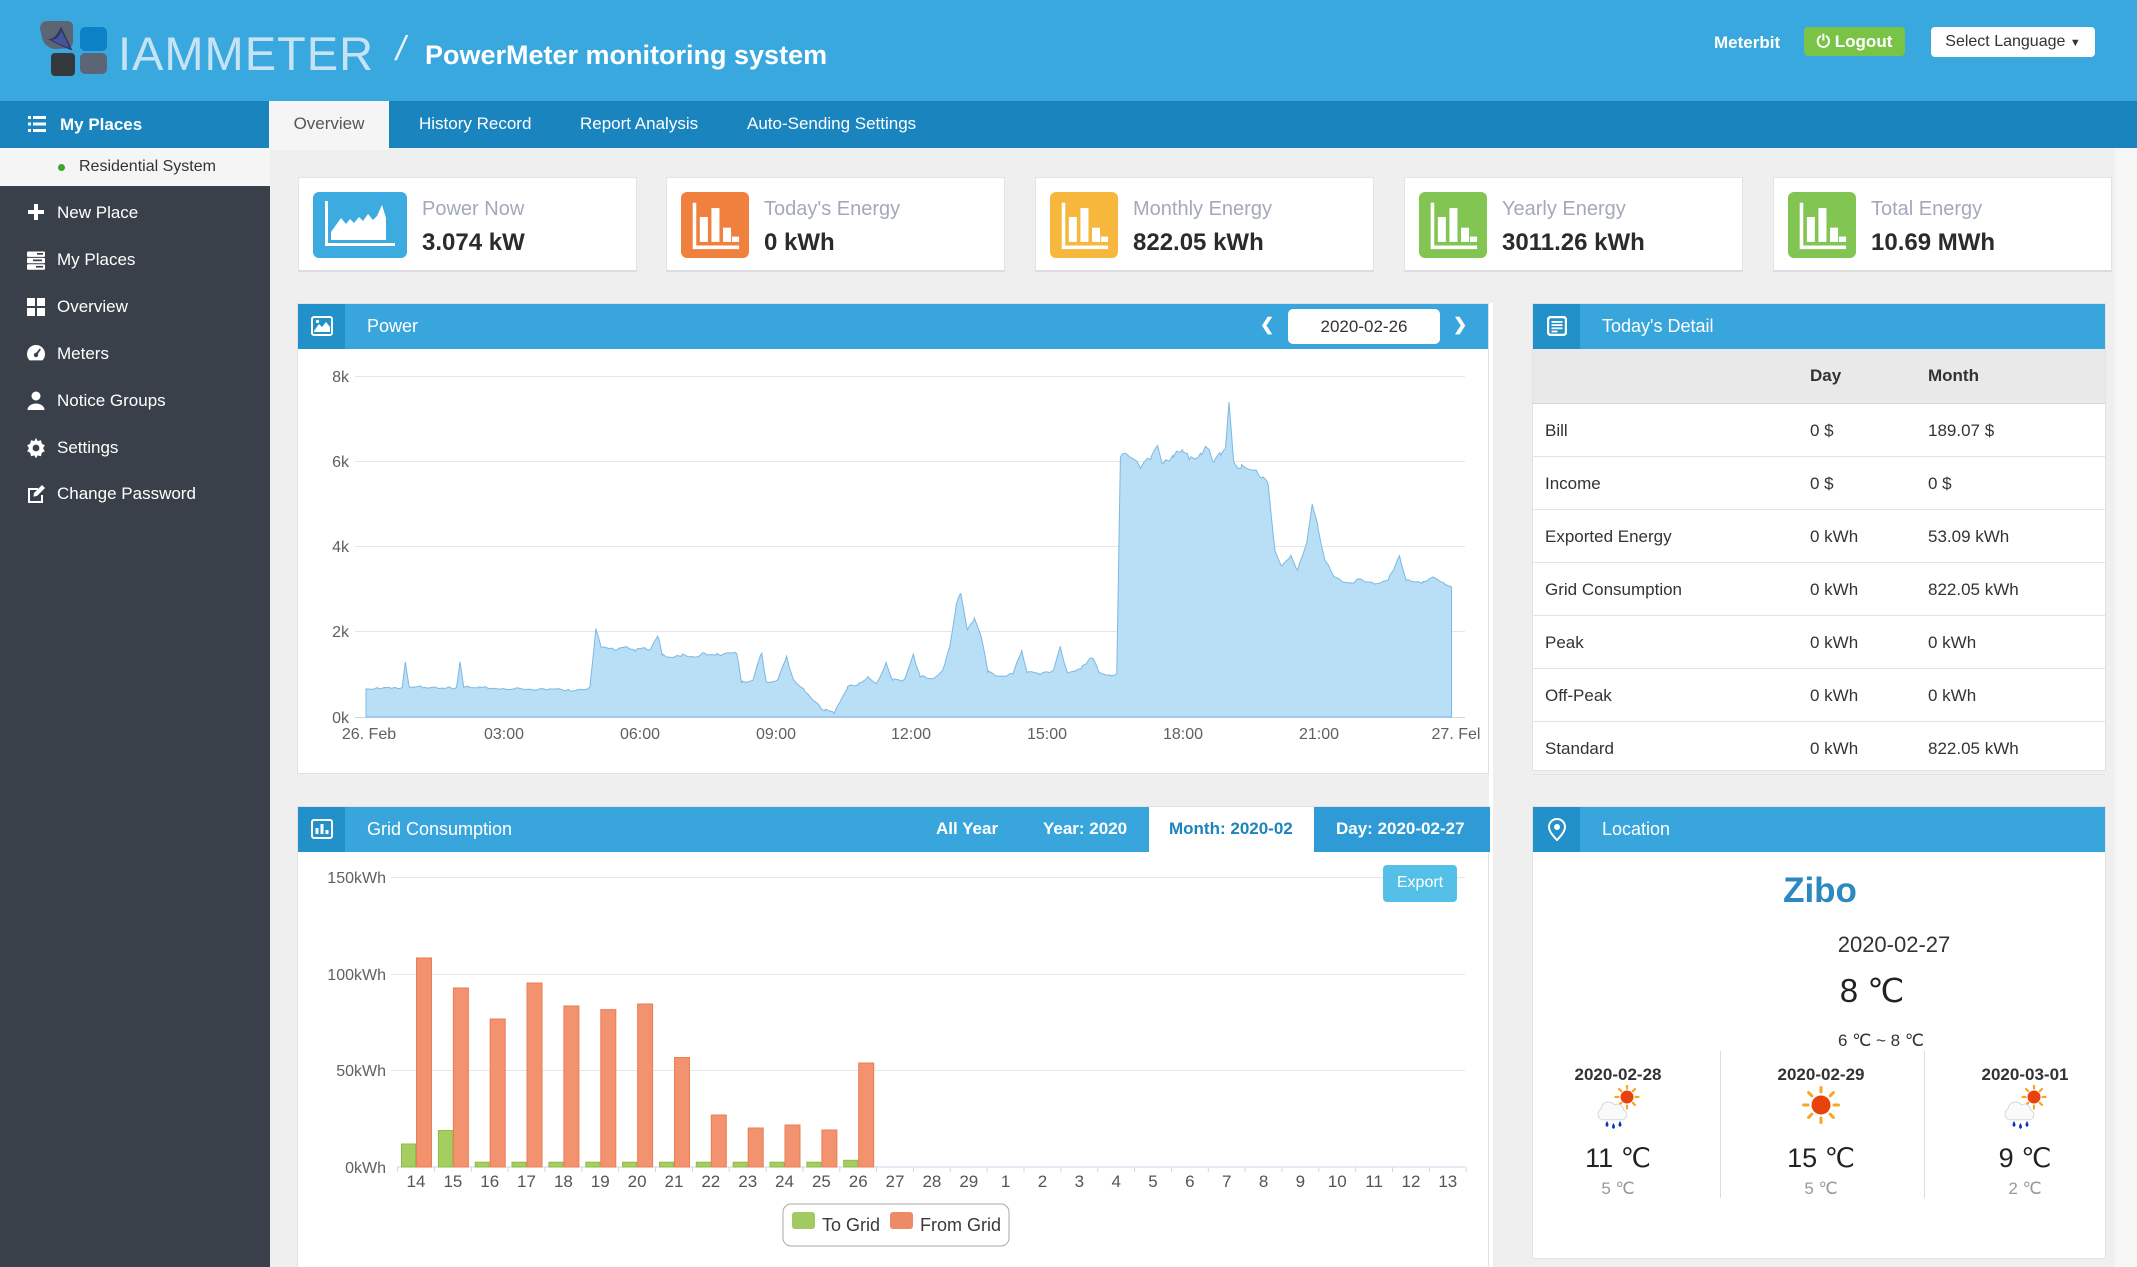  Describe the element at coordinates (452, 1181) in the screenshot. I see `svg-text: 15` at that location.